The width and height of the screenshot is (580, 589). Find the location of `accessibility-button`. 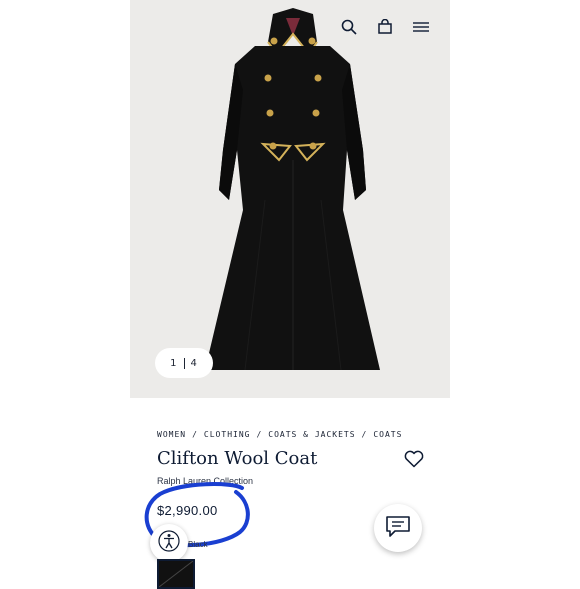

accessibility-button is located at coordinates (169, 543).